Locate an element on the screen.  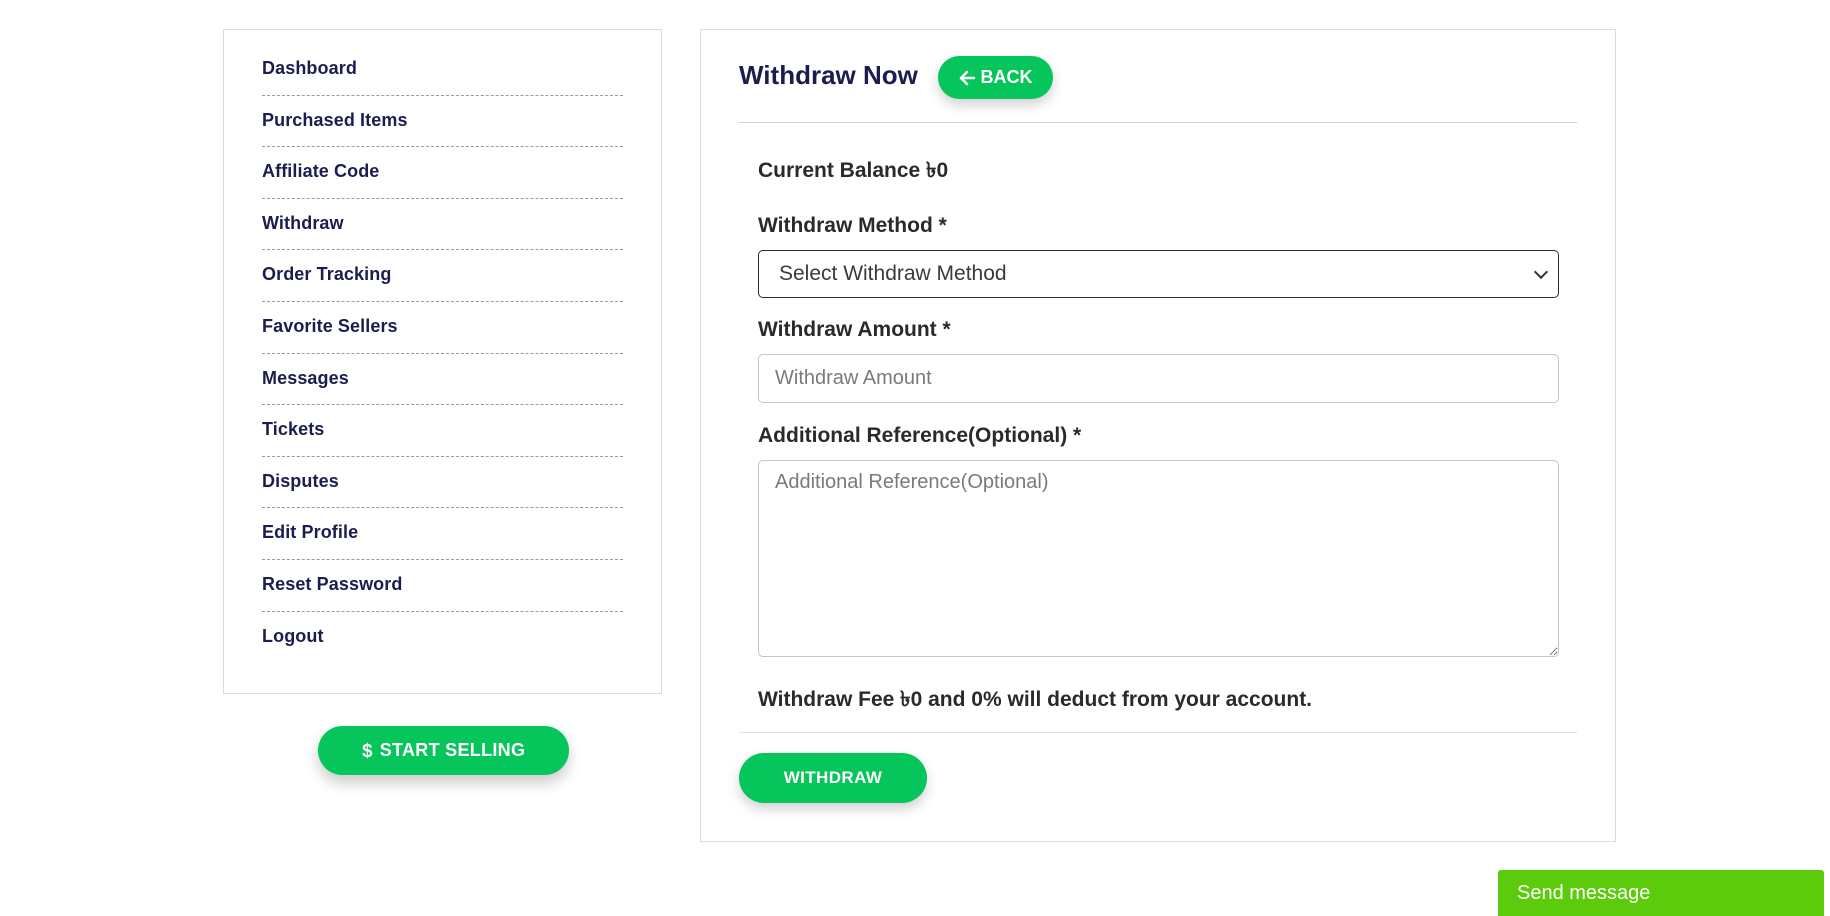
withdraw-amount-label: Withdraw Amount * is located at coordinates (854, 329).